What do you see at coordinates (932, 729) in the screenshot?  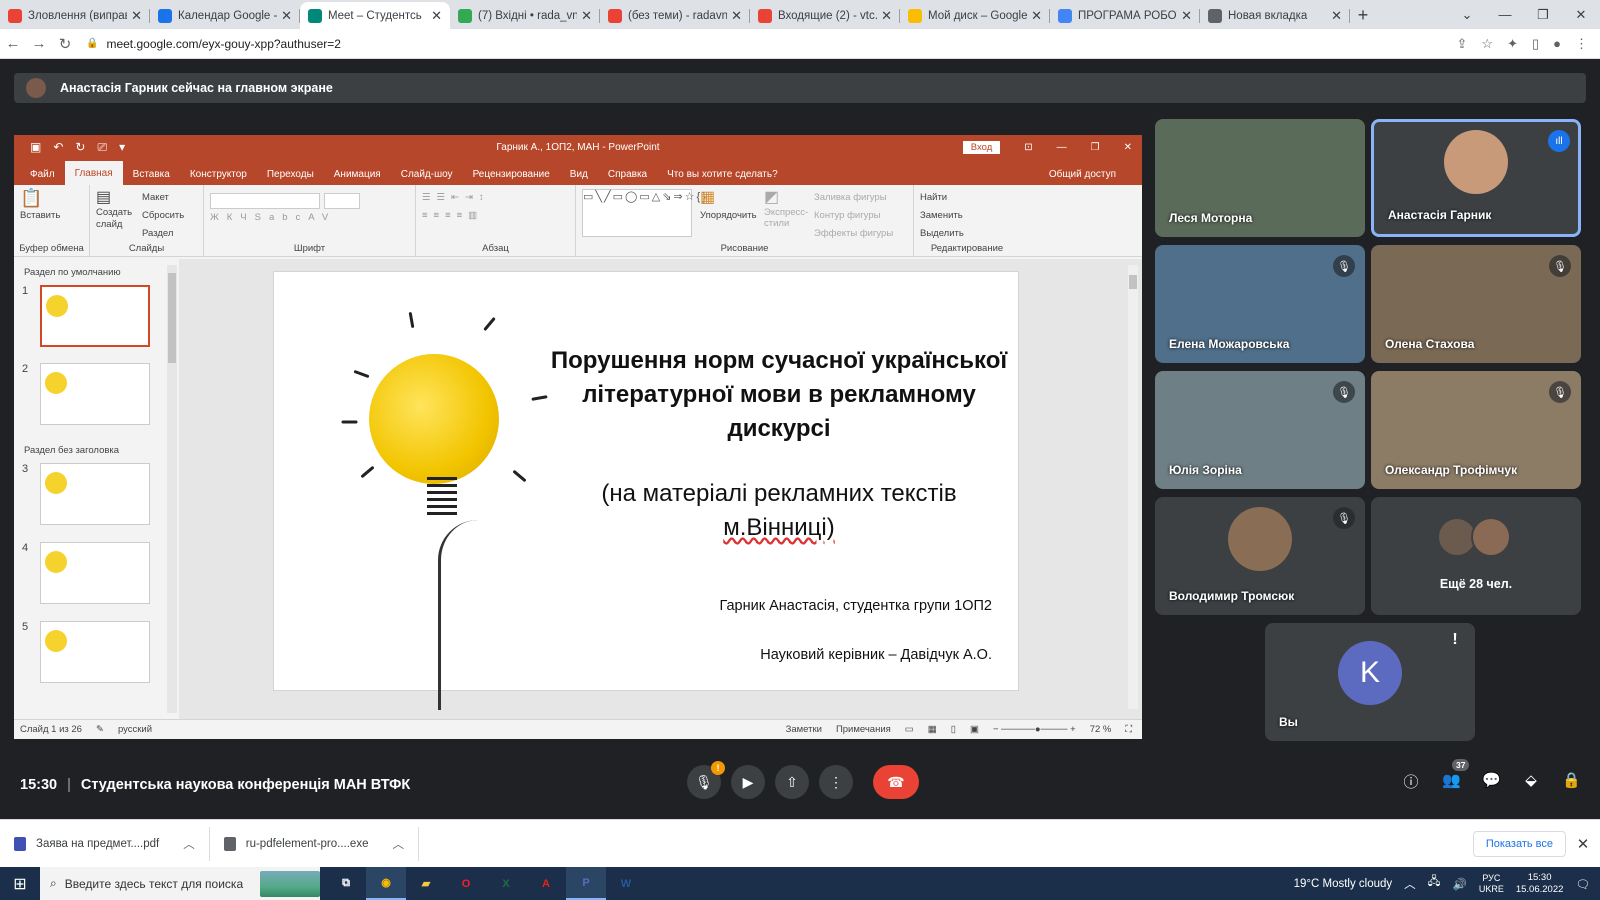 I see `sorter-view-icon: ▦` at bounding box center [932, 729].